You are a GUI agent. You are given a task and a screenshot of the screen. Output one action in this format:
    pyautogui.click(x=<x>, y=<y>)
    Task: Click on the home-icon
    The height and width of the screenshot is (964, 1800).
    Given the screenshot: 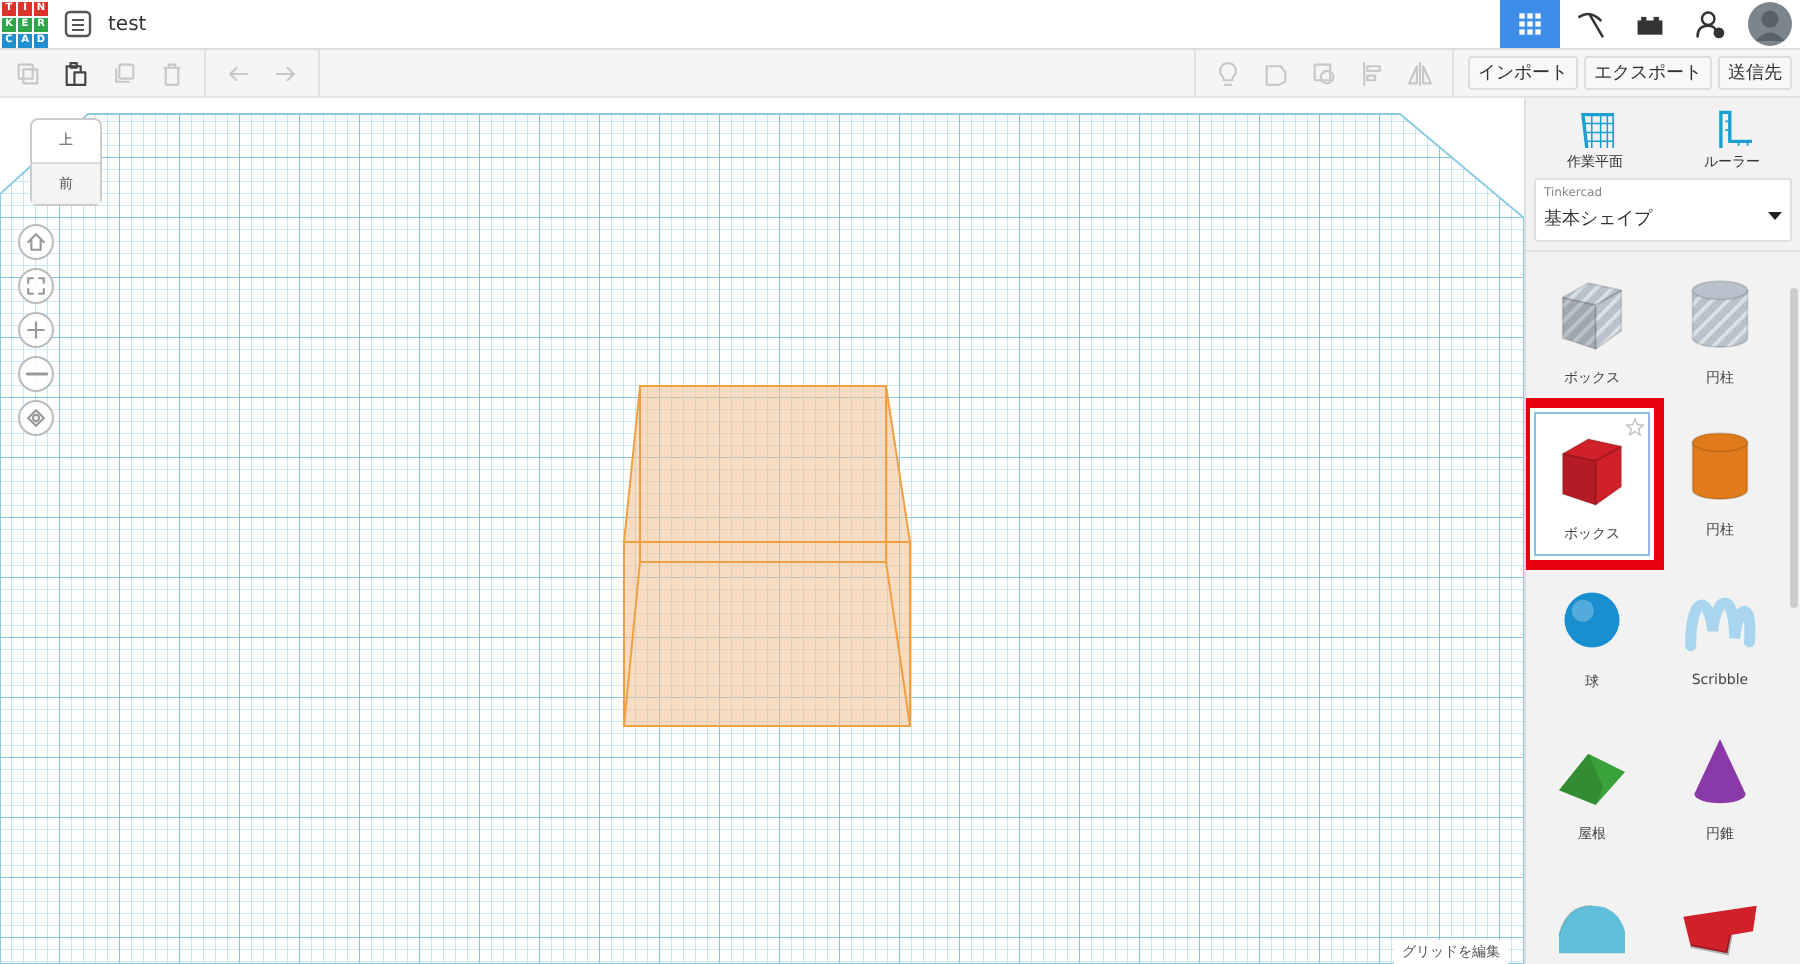 What is the action you would take?
    pyautogui.click(x=36, y=242)
    